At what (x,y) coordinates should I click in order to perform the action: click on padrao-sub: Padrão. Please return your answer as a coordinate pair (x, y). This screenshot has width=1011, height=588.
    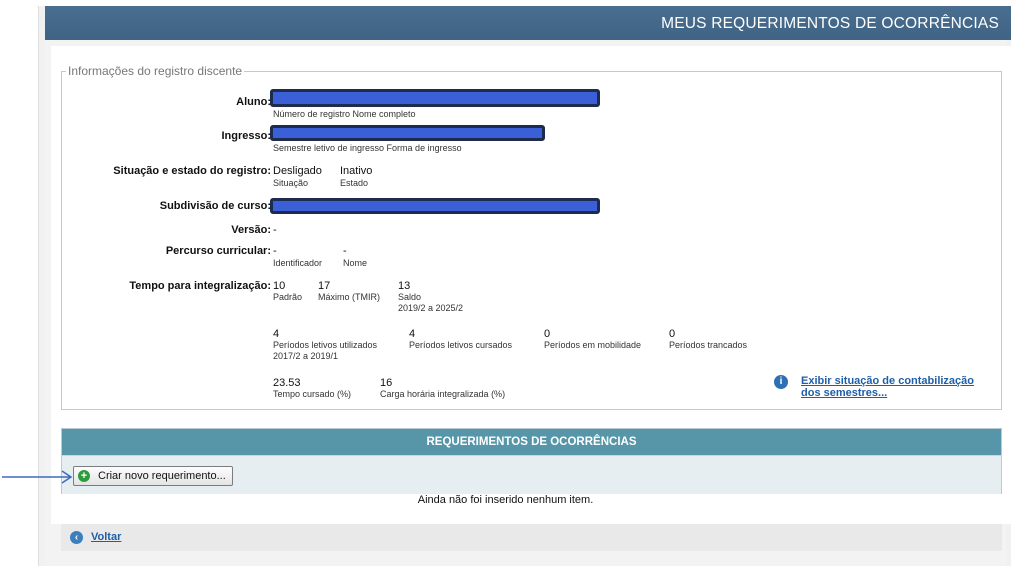
    Looking at the image, I should click on (288, 297).